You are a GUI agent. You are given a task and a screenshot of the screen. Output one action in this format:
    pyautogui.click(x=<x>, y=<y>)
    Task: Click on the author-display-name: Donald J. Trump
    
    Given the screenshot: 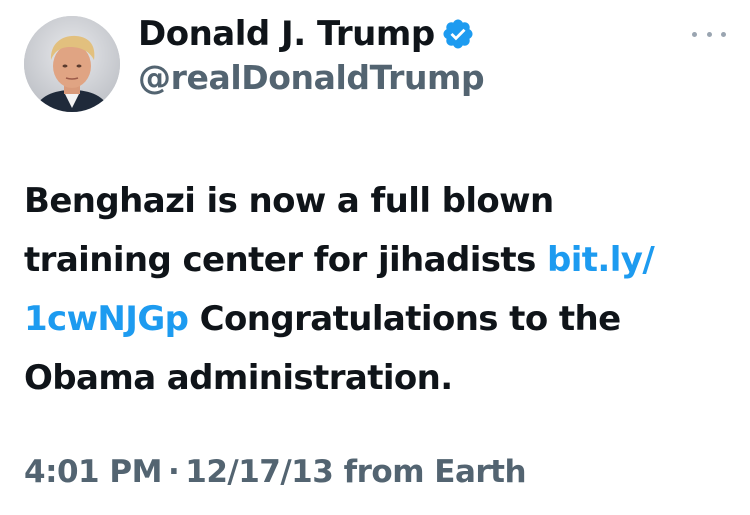 What is the action you would take?
    pyautogui.click(x=286, y=34)
    